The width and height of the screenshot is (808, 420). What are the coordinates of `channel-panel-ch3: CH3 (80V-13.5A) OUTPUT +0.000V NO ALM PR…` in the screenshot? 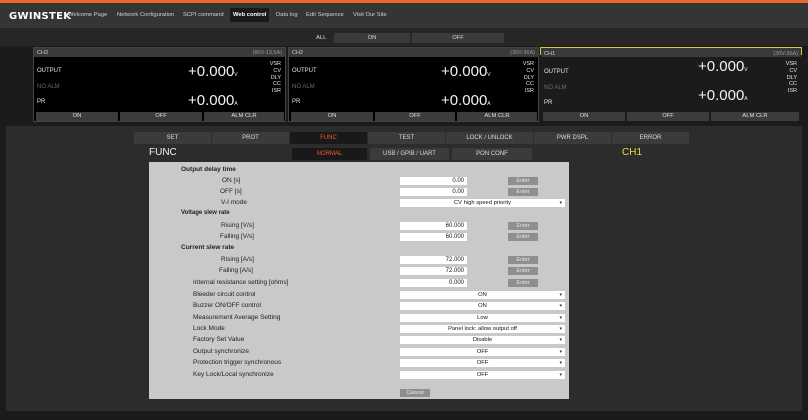 It's located at (159, 84).